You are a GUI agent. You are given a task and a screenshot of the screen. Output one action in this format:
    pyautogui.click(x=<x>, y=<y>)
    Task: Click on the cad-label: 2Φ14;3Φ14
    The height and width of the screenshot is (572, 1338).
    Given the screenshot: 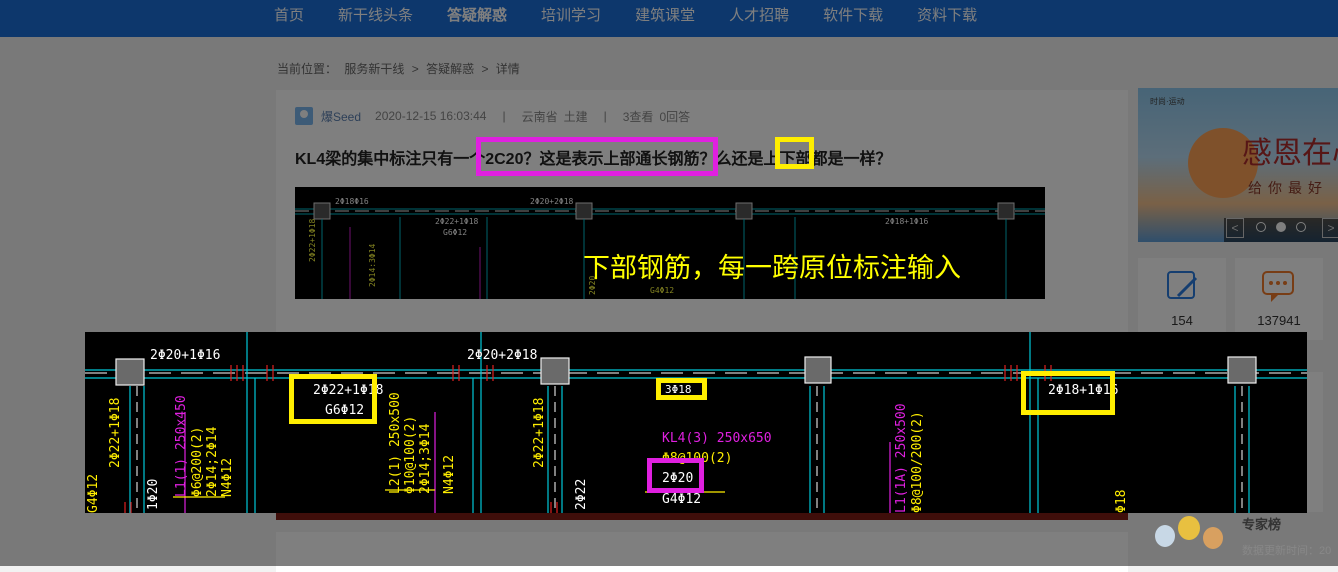 What is the action you would take?
    pyautogui.click(x=425, y=458)
    